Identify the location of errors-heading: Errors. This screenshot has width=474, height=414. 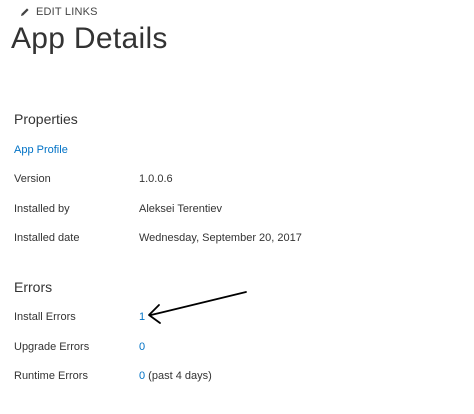
(33, 287).